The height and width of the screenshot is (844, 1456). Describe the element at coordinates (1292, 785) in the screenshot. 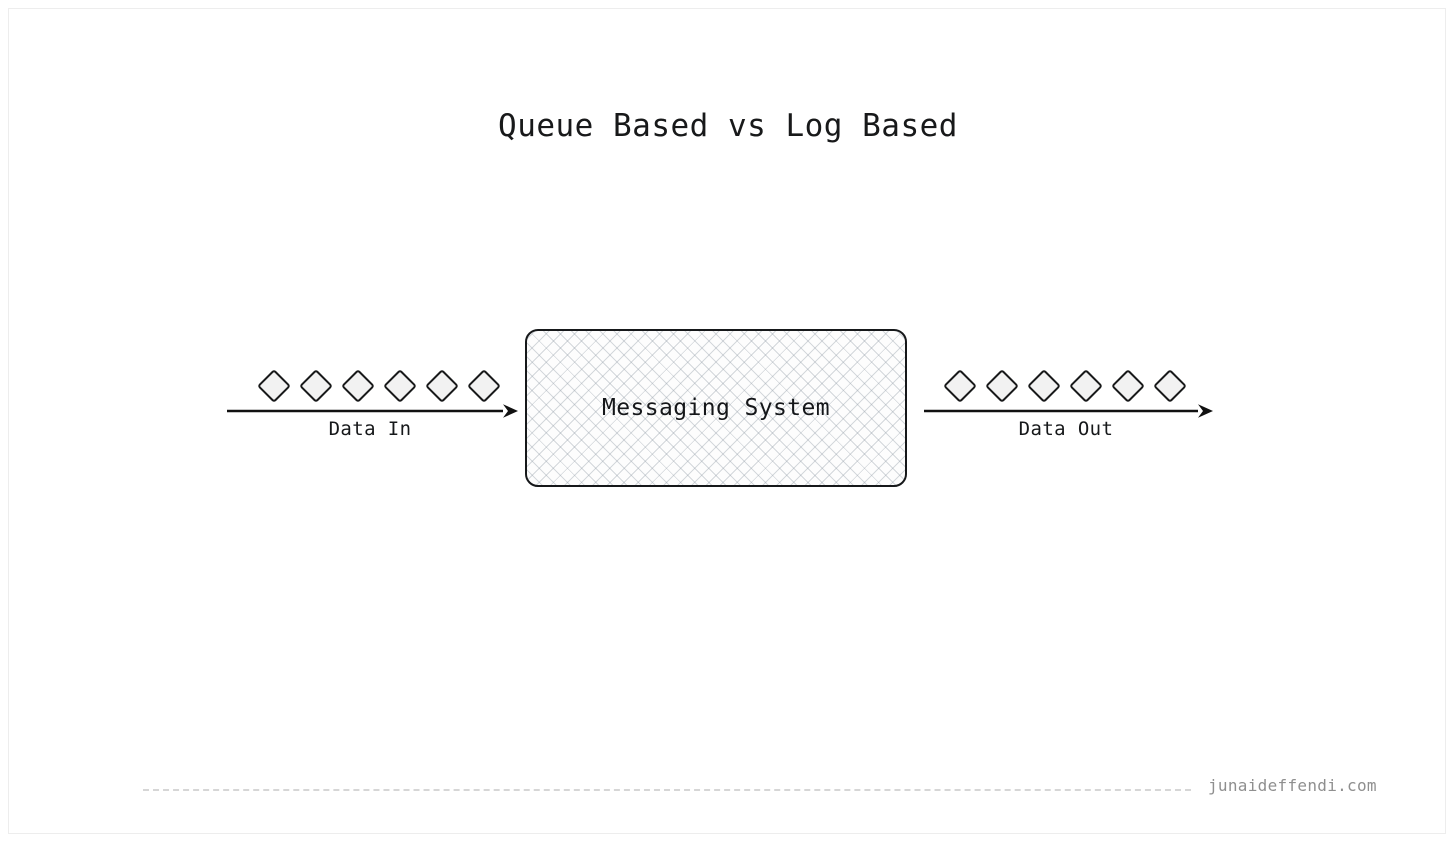

I see `footer-watermark: junaideffendi.com` at that location.